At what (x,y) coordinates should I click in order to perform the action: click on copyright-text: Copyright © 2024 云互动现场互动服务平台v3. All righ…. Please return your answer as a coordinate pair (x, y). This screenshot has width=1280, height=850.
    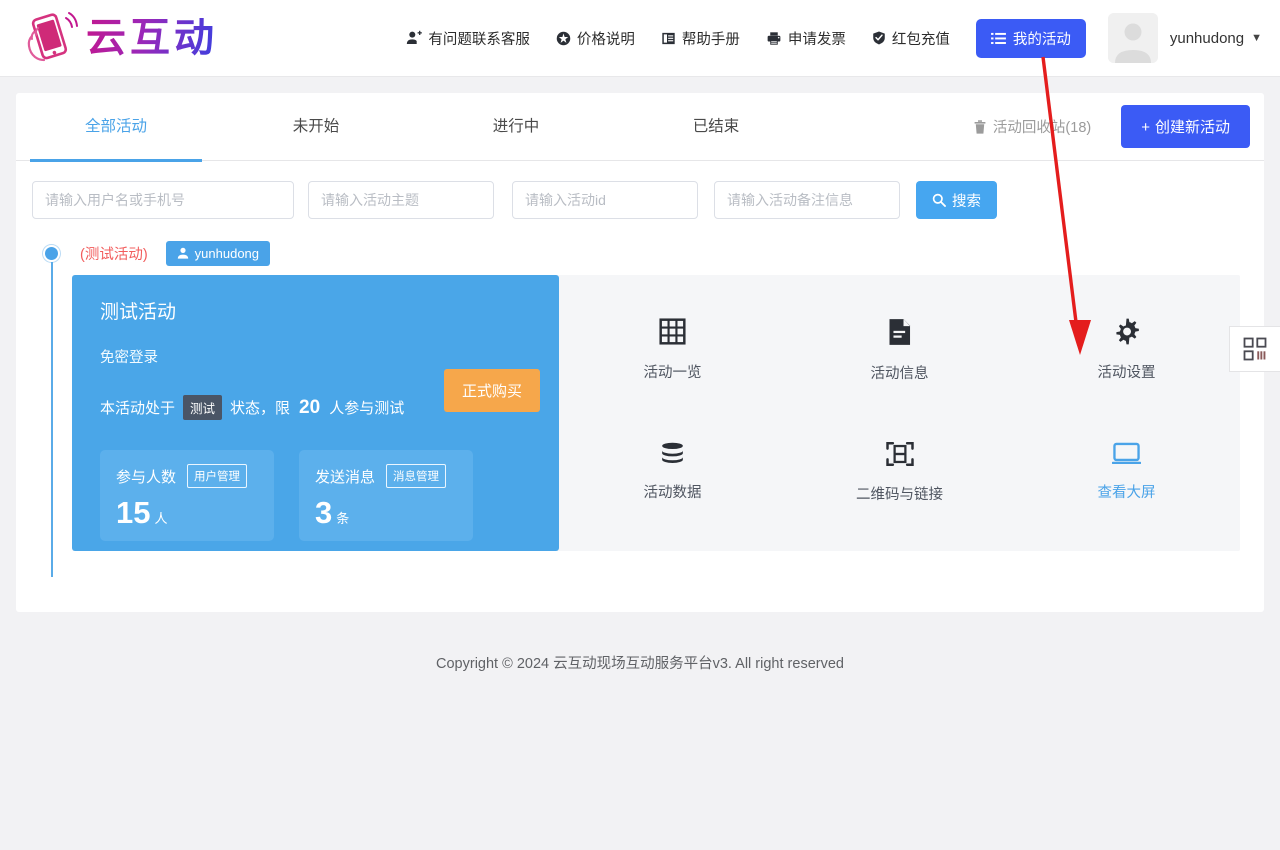
    Looking at the image, I should click on (640, 664).